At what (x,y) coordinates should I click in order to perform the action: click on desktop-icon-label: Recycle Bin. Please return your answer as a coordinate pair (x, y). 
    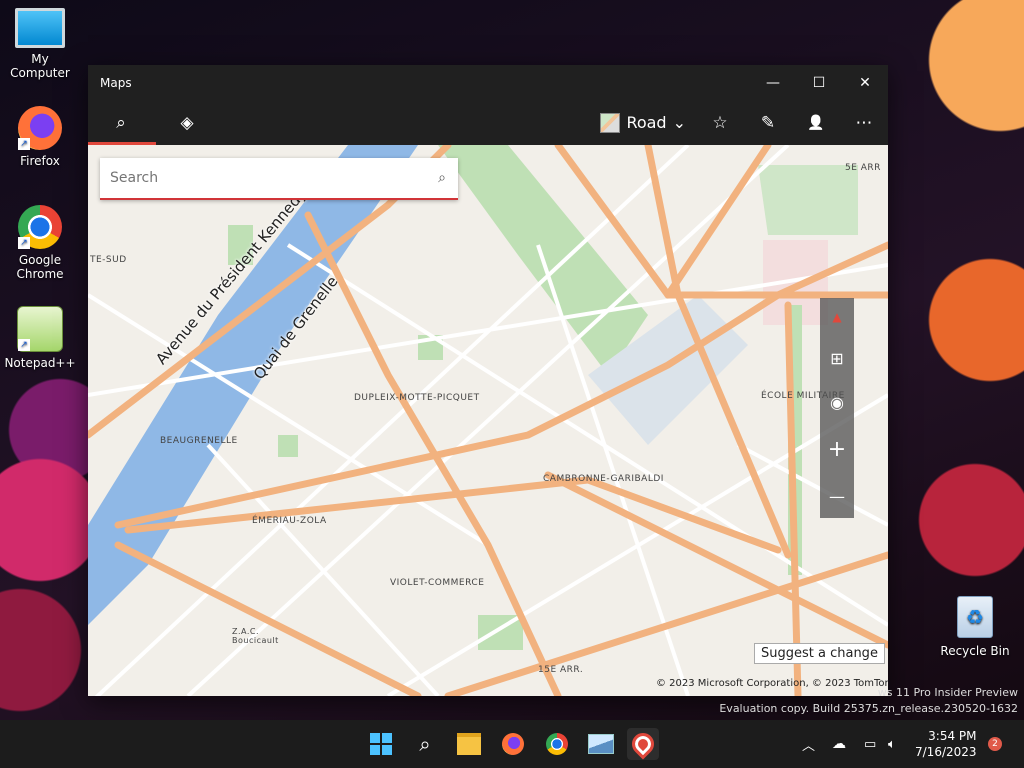
    Looking at the image, I should click on (975, 651).